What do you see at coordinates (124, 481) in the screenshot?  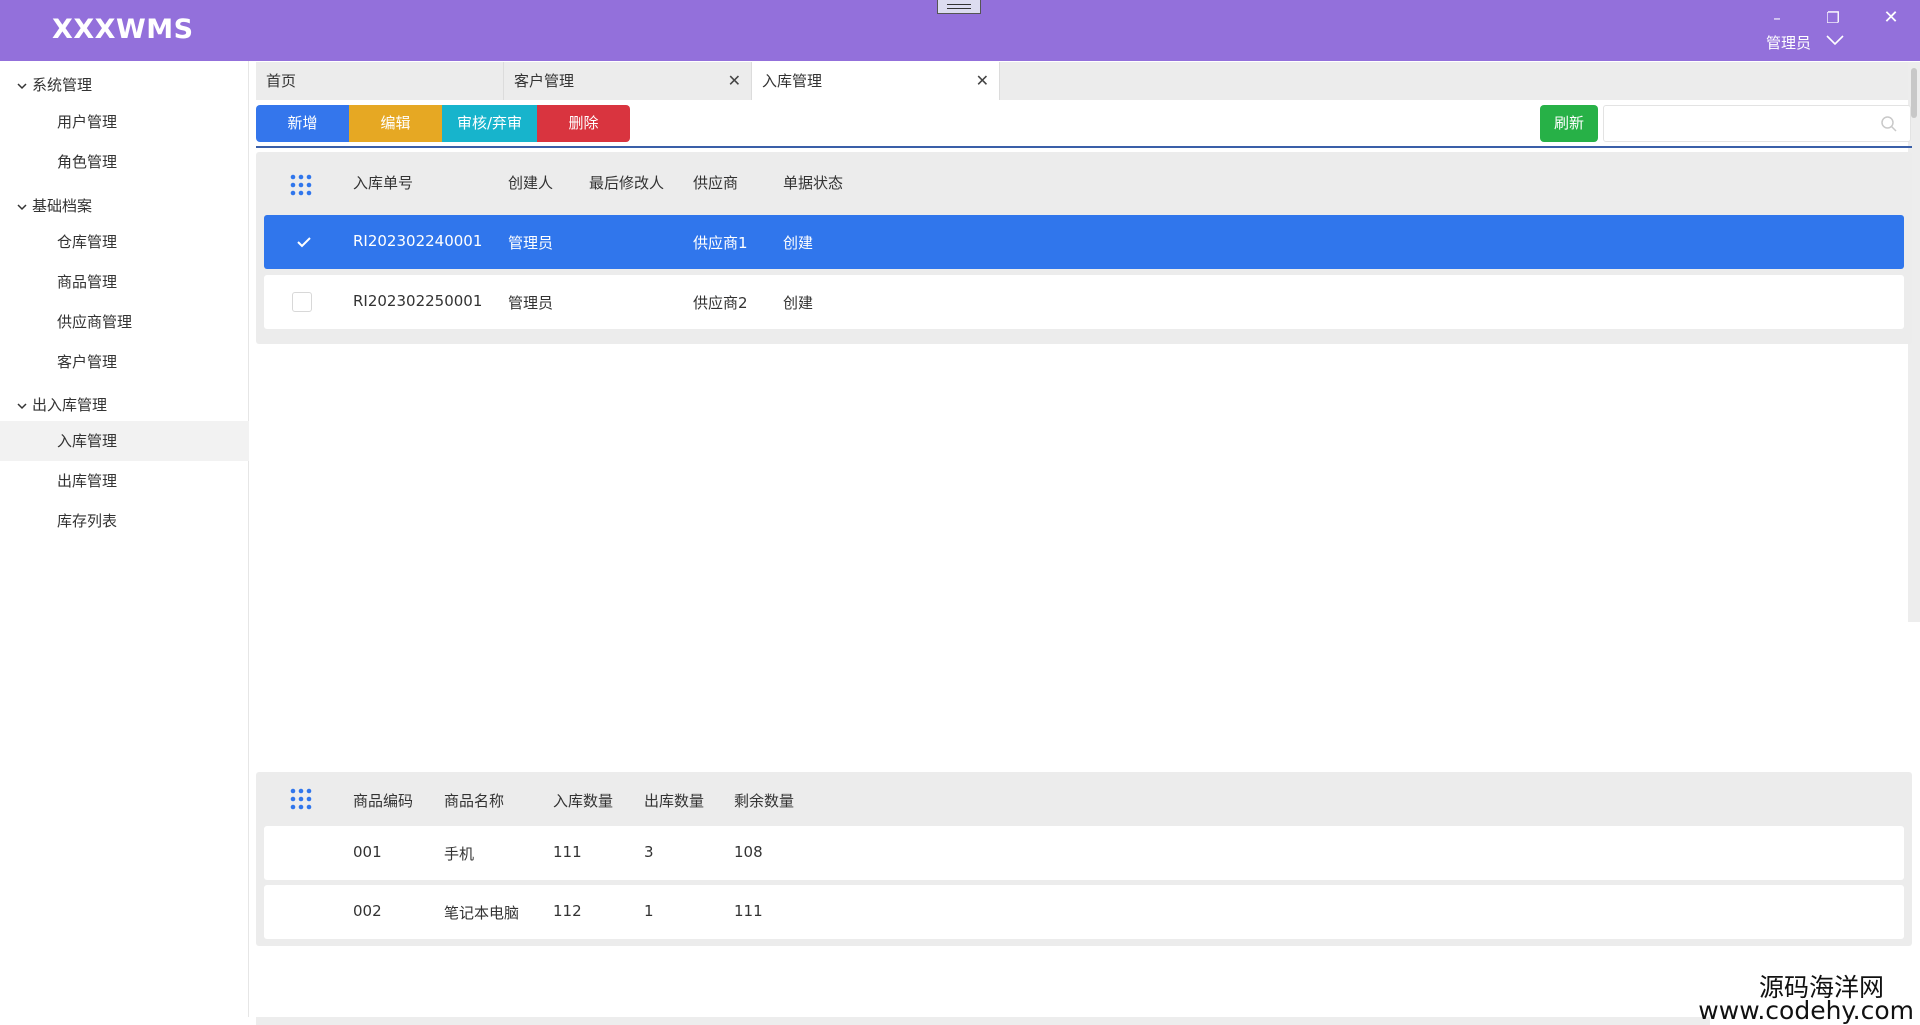 I see `sidebar-item-outbound: 出库管理` at bounding box center [124, 481].